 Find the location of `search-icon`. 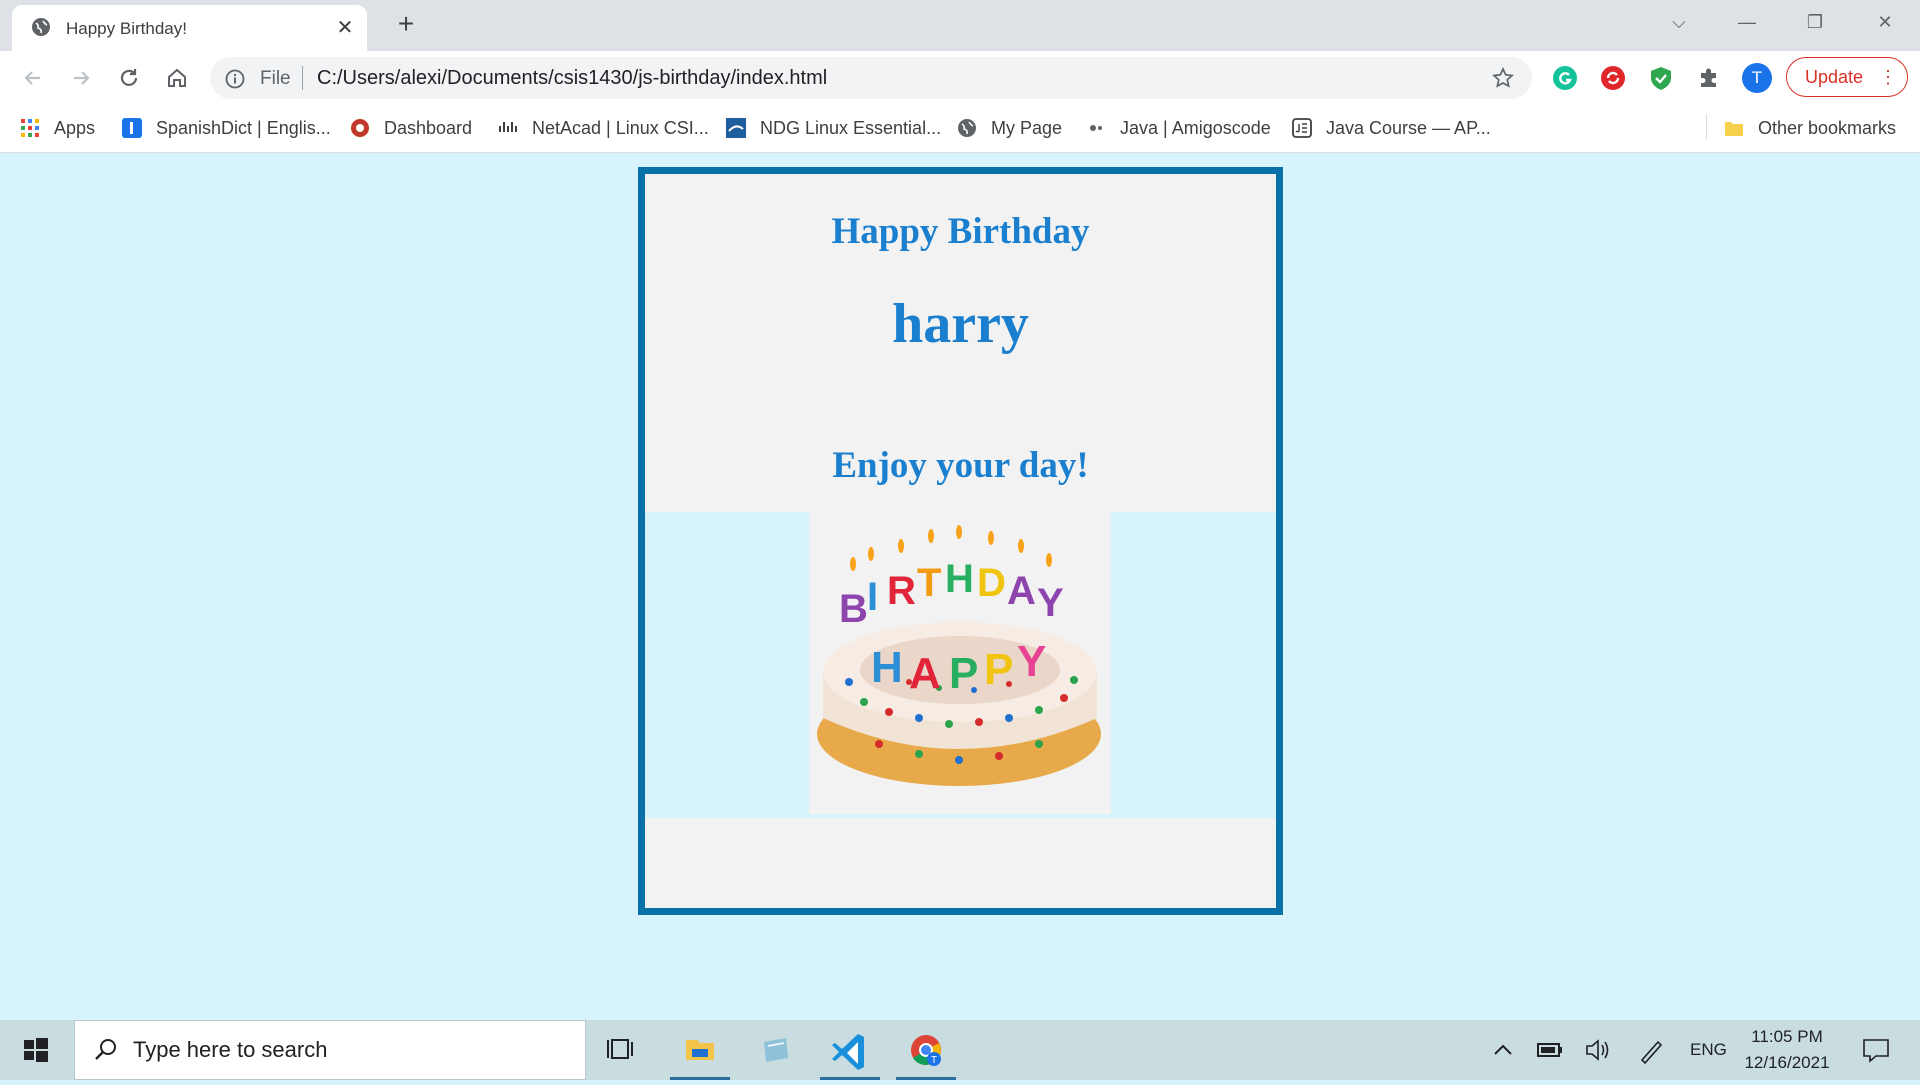

search-icon is located at coordinates (106, 1052).